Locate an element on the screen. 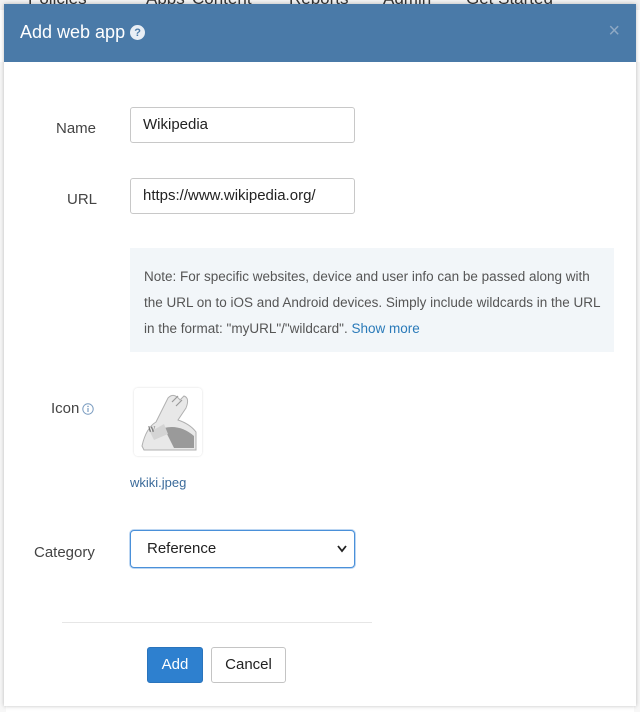 This screenshot has width=640, height=712. question-circle-icon: ? is located at coordinates (138, 32).